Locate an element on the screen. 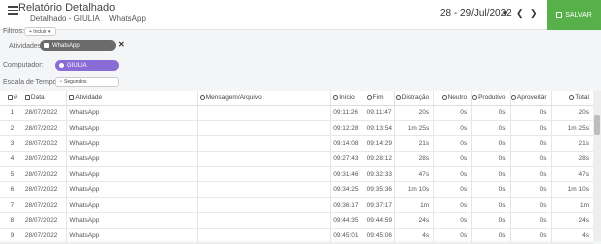  page-subtitle: Detalhado - GIULIA is located at coordinates (65, 18).